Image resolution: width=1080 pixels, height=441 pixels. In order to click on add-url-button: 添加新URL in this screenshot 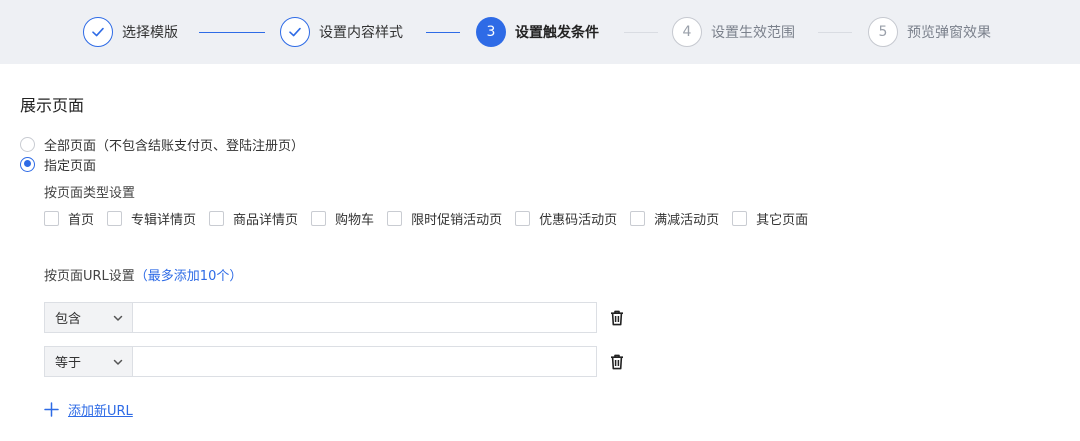, I will do `click(88, 409)`.